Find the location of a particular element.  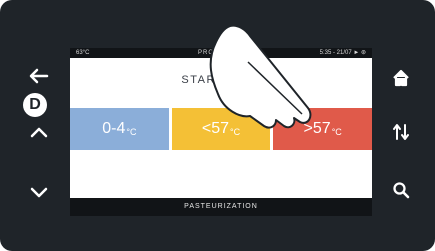

temp-option-0-4: 0-4 °C is located at coordinates (119, 129).